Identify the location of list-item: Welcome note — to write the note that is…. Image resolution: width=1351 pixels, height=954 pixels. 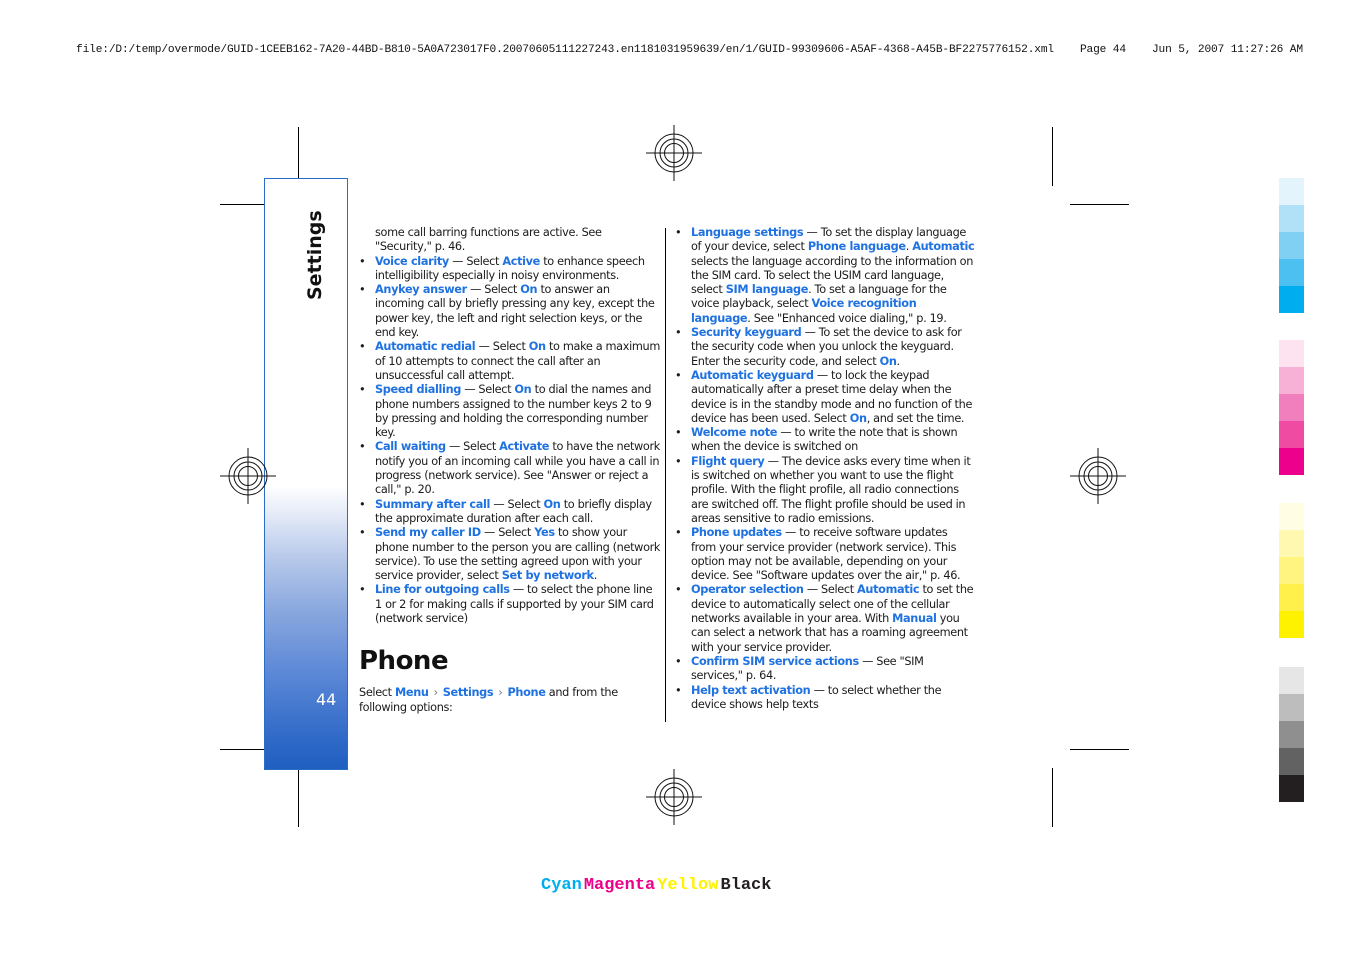
(825, 440).